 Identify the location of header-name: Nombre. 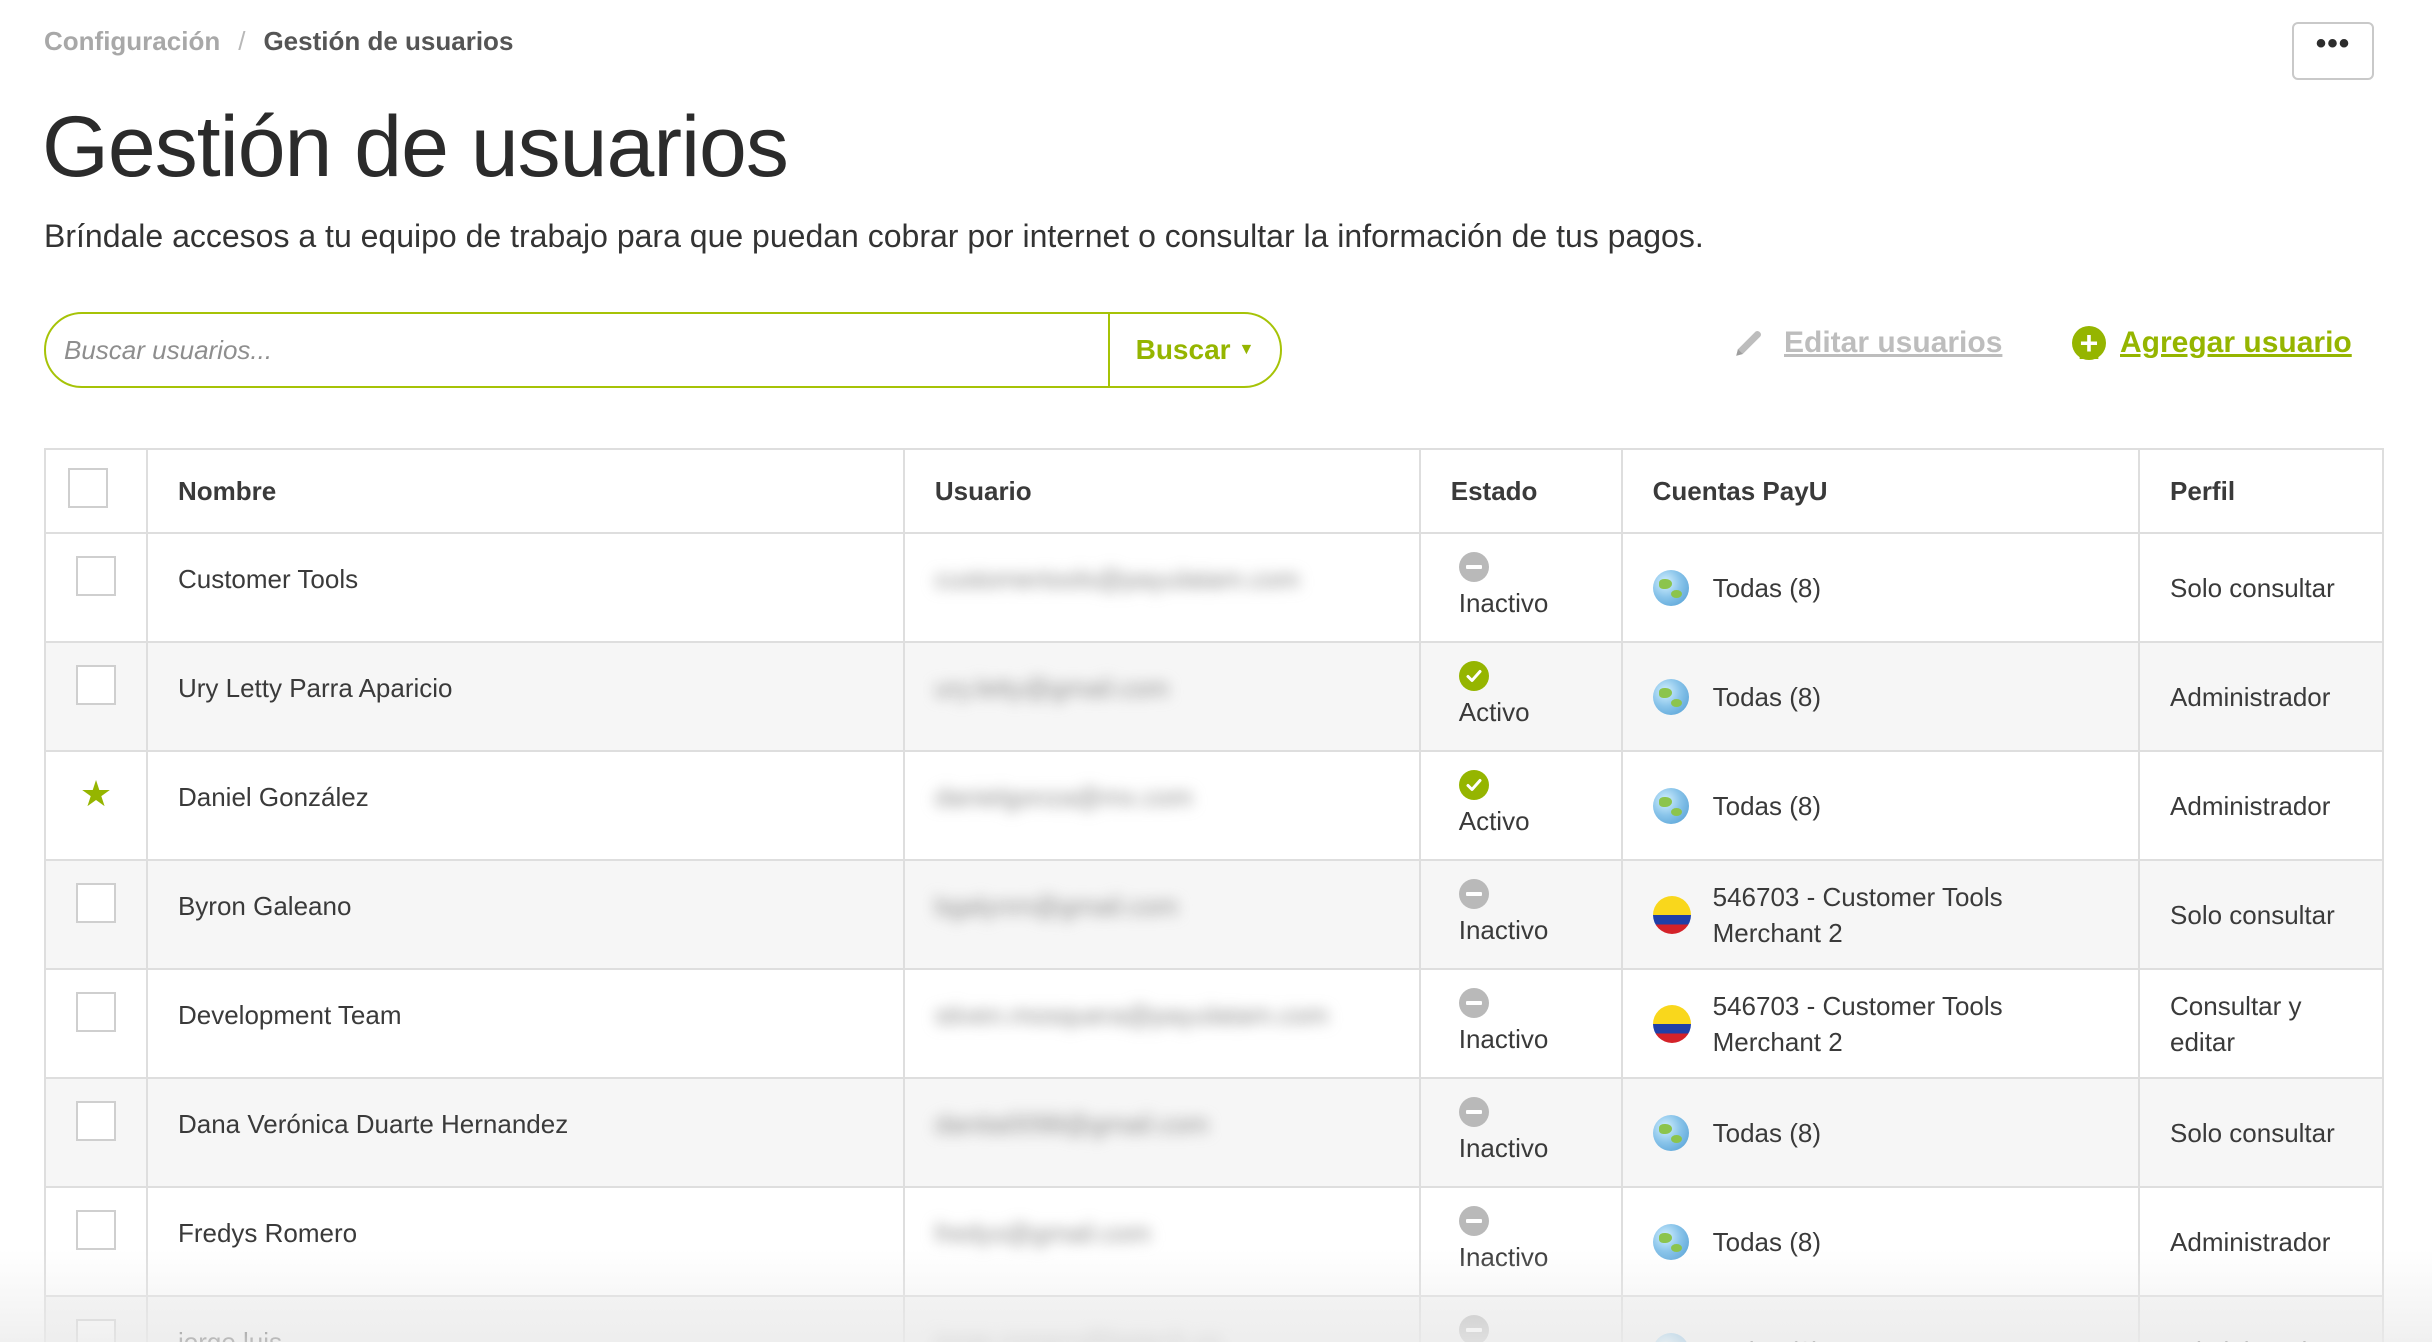
(525, 491).